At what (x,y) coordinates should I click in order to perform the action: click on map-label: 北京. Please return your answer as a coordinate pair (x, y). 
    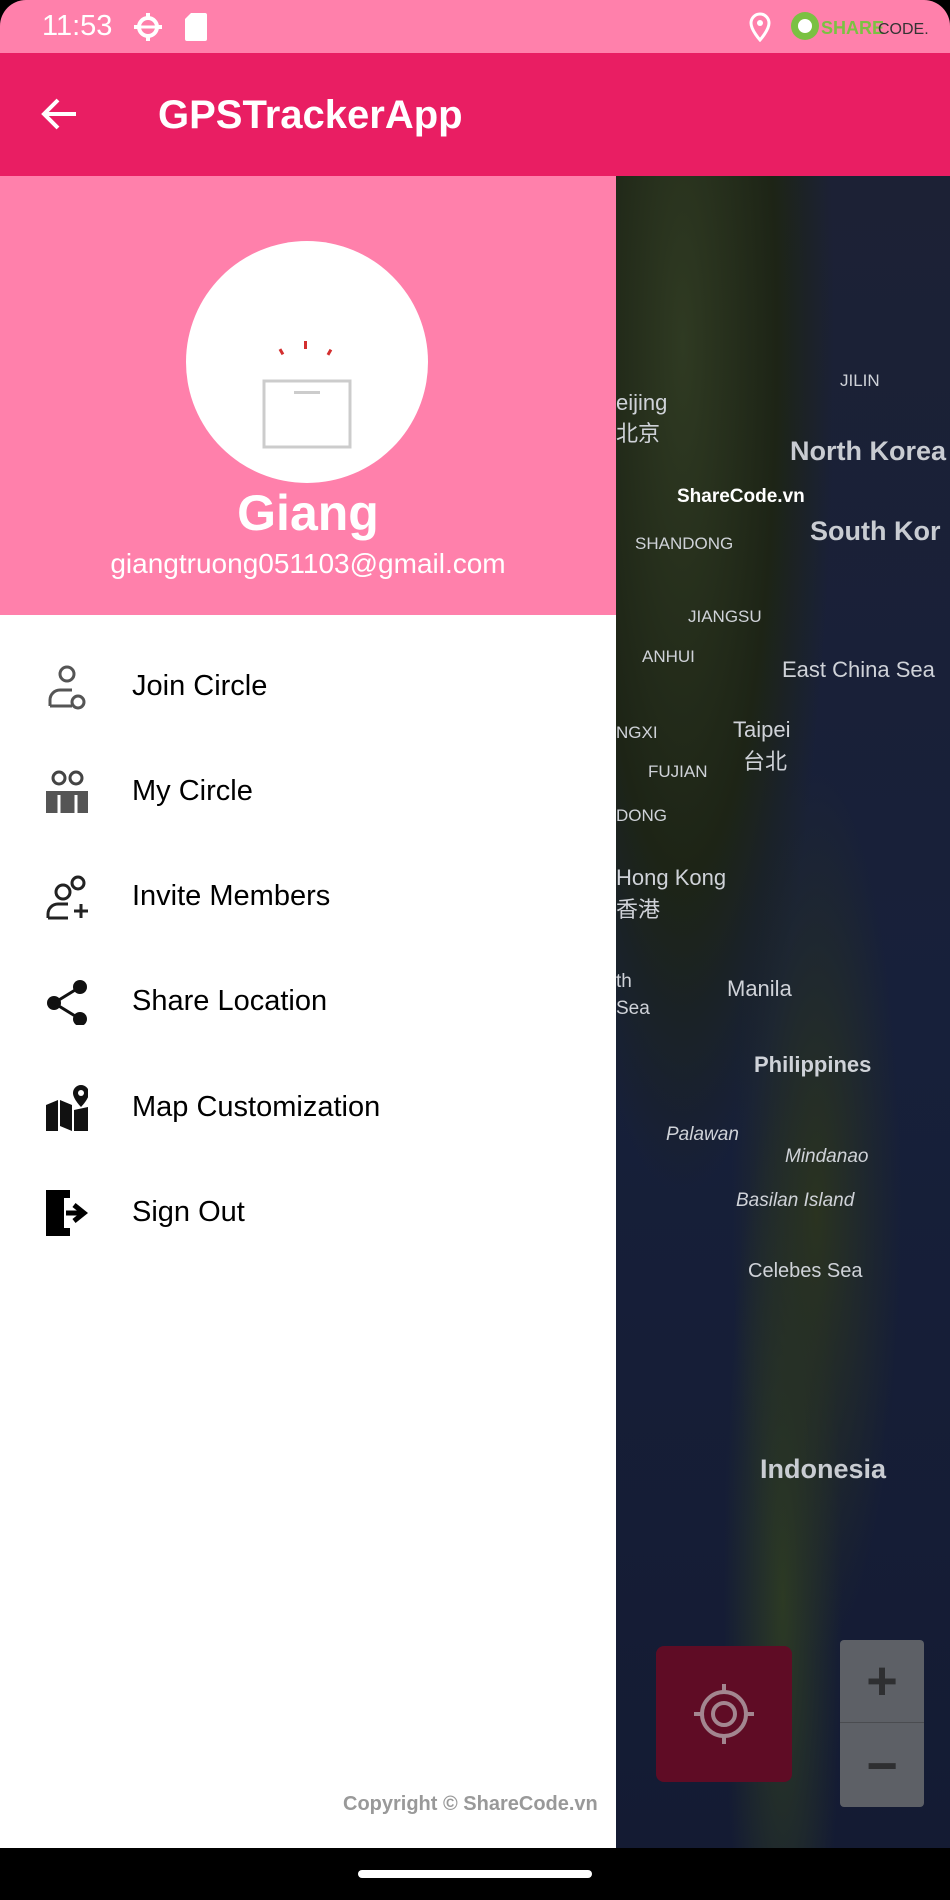
    Looking at the image, I should click on (638, 433).